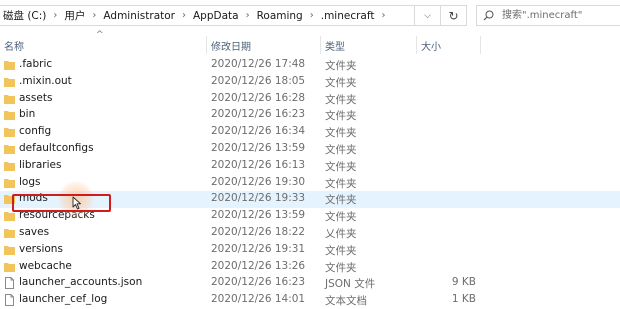 This screenshot has width=620, height=309. Describe the element at coordinates (350, 284) in the screenshot. I see `file-type: JSON 文件` at that location.